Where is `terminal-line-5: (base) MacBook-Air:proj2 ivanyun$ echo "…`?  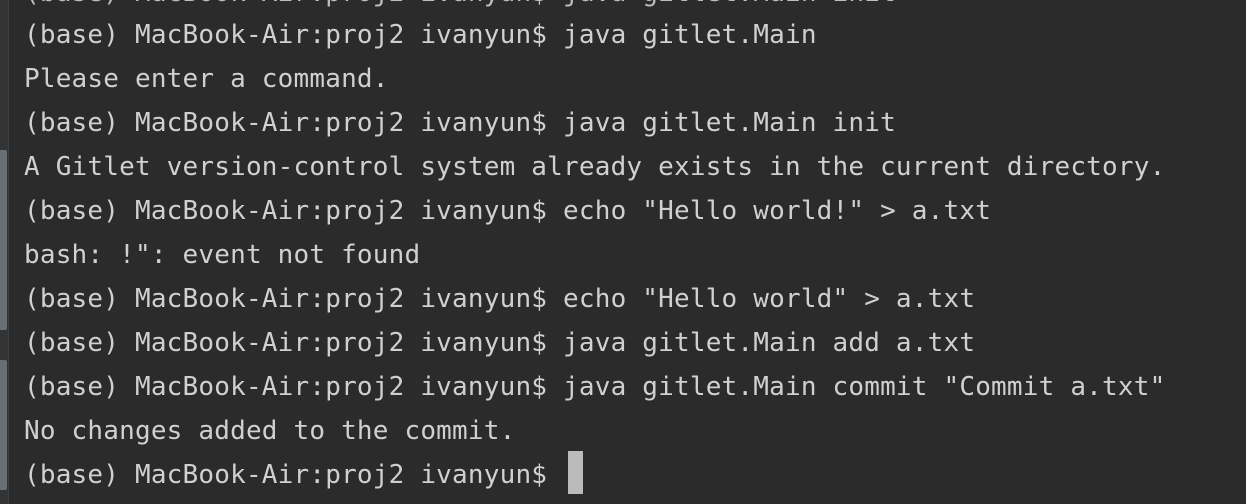 terminal-line-5: (base) MacBook-Air:proj2 ivanyun$ echo "… is located at coordinates (508, 211).